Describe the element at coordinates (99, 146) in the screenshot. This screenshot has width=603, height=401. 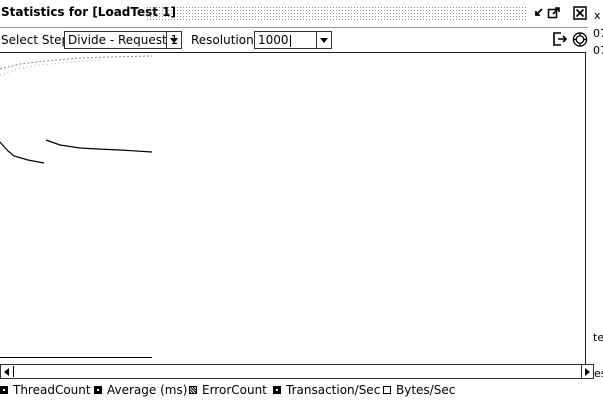
I see `series-line-average` at that location.